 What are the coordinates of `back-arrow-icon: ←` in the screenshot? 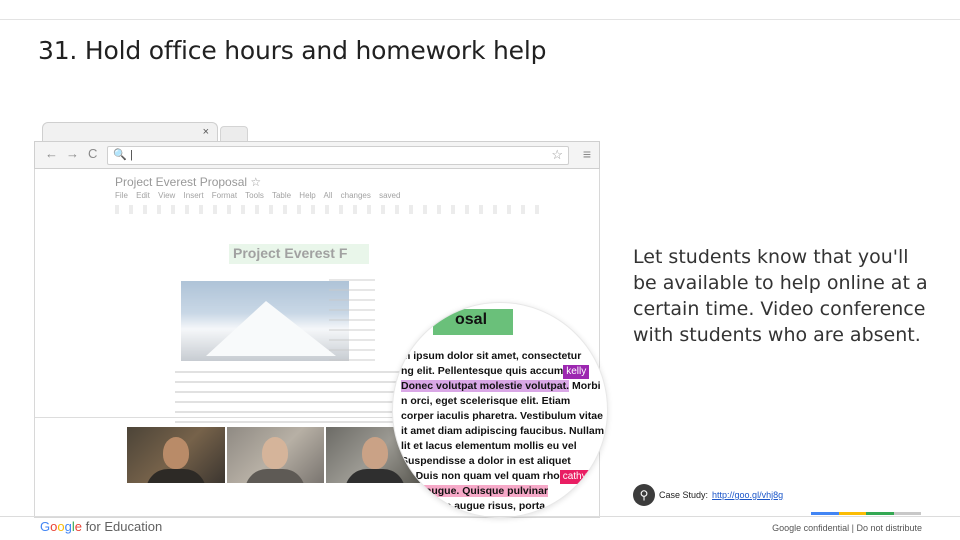 It's located at (51, 153).